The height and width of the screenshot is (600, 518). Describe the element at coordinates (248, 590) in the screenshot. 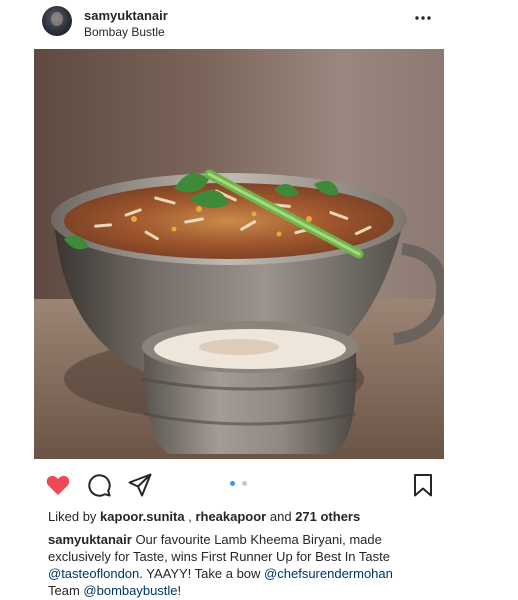

I see `caption-line: Team @bombaybustle!` at that location.